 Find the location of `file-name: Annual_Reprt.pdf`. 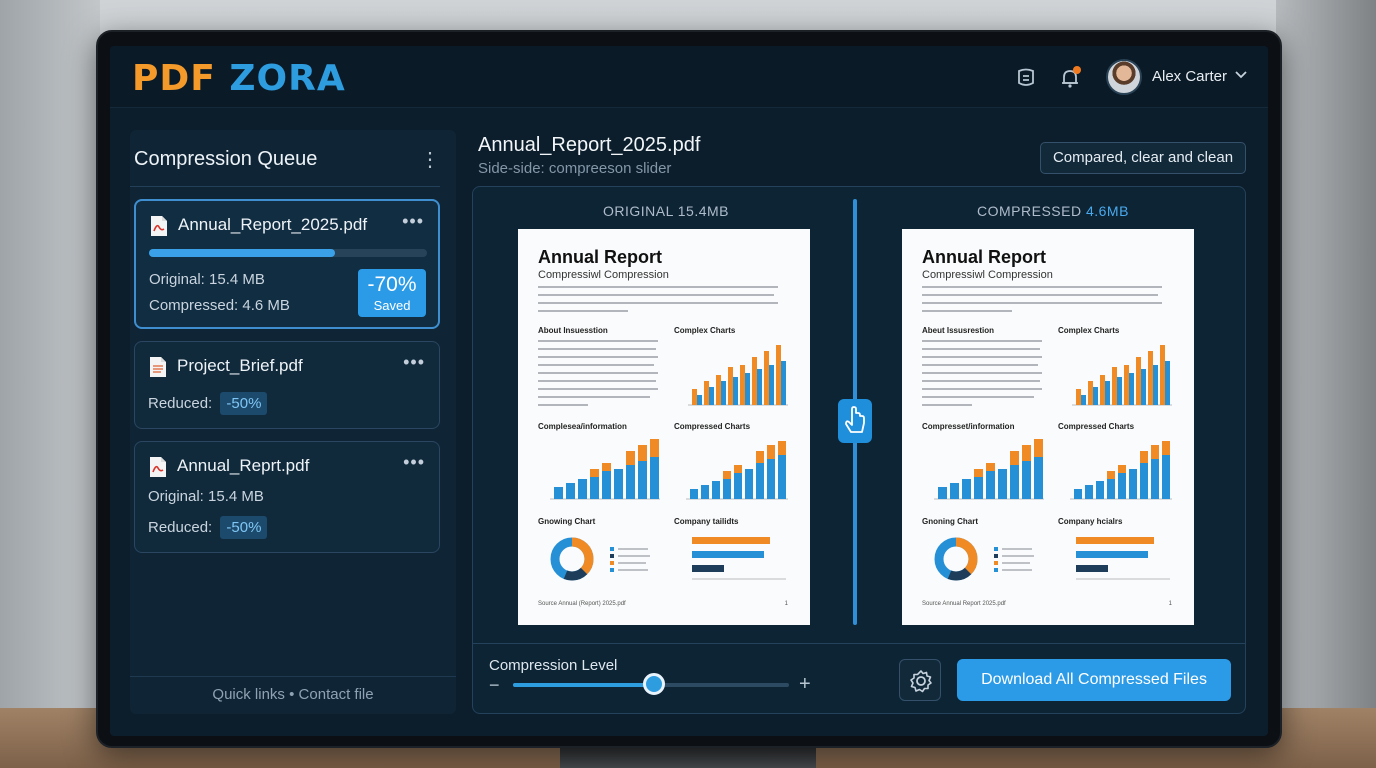

file-name: Annual_Reprt.pdf is located at coordinates (243, 465).